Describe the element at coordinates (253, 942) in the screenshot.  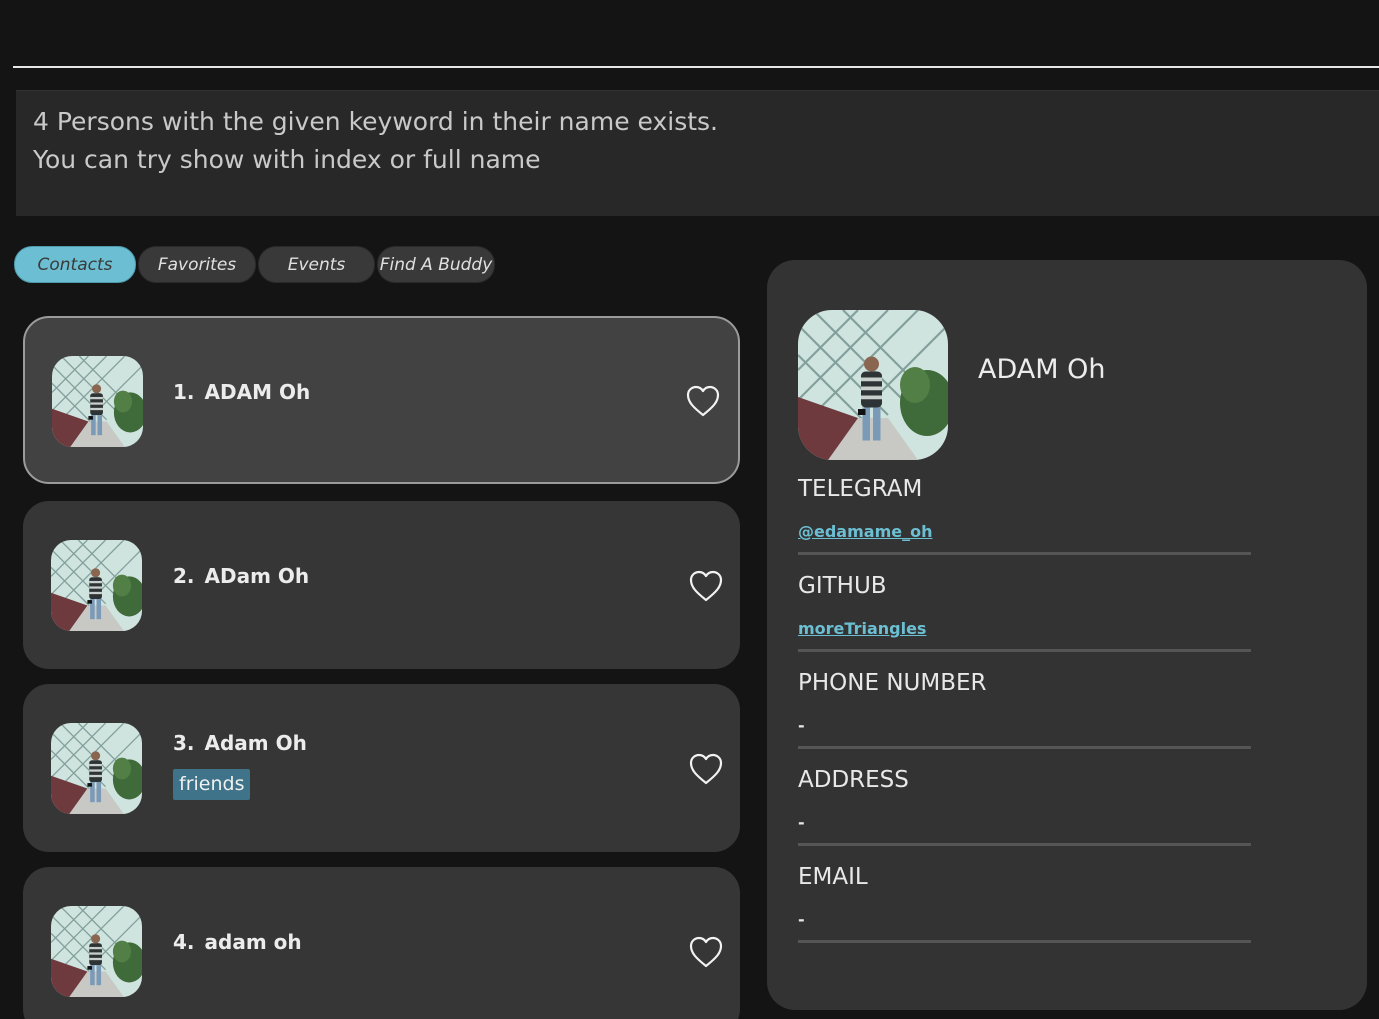
I see `contact-name-text: adam oh` at that location.